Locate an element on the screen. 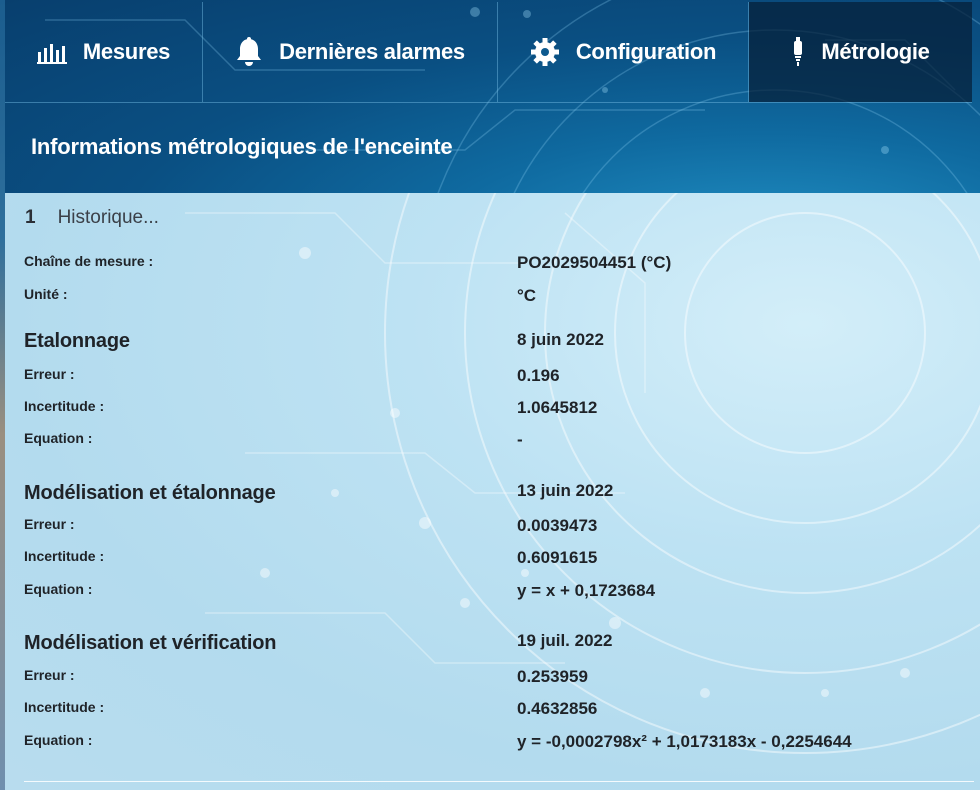 Image resolution: width=980 pixels, height=790 pixels. block-modelisation-verification-date: 19 juil. 2022 is located at coordinates (565, 640).